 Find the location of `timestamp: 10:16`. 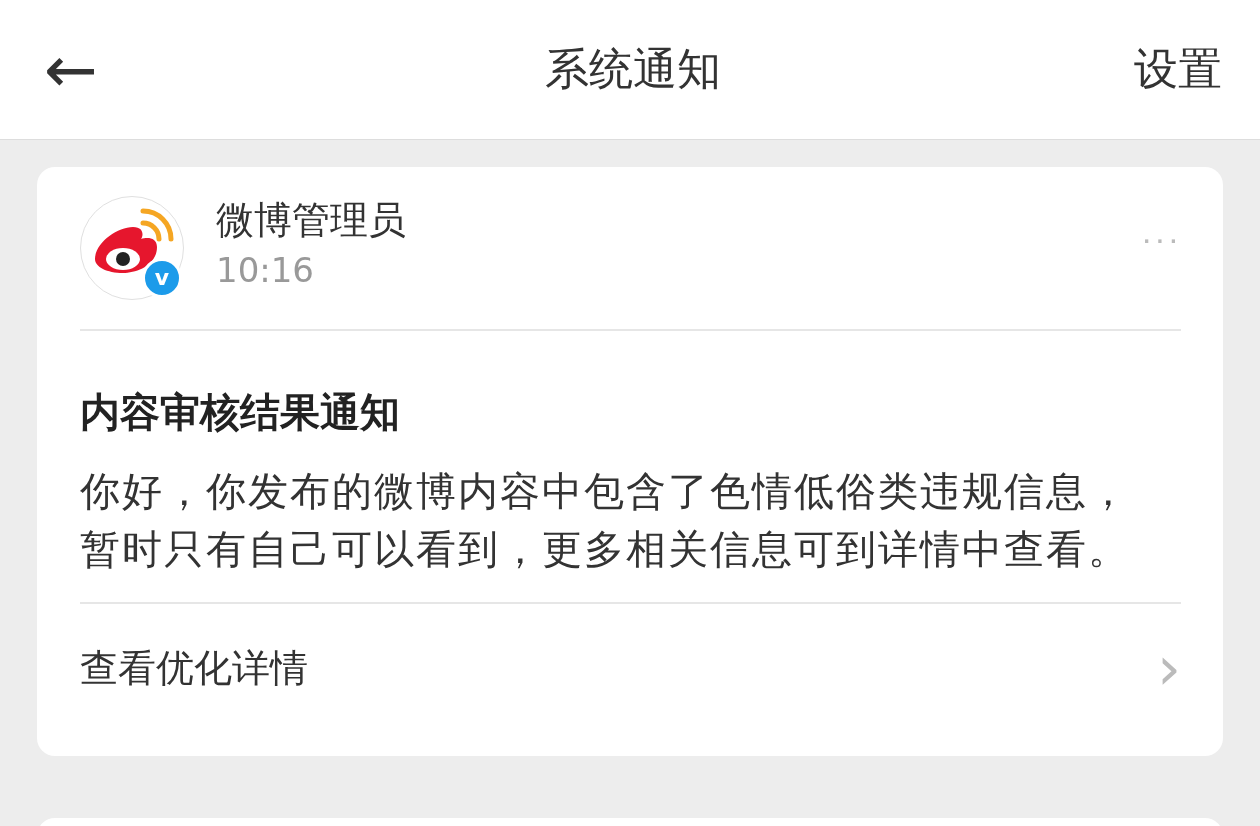

timestamp: 10:16 is located at coordinates (265, 269).